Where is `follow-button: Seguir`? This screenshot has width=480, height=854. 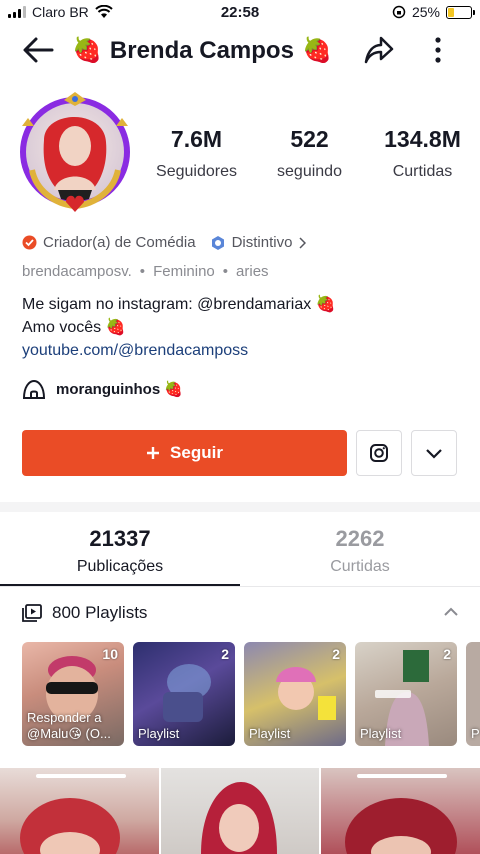 follow-button: Seguir is located at coordinates (184, 453).